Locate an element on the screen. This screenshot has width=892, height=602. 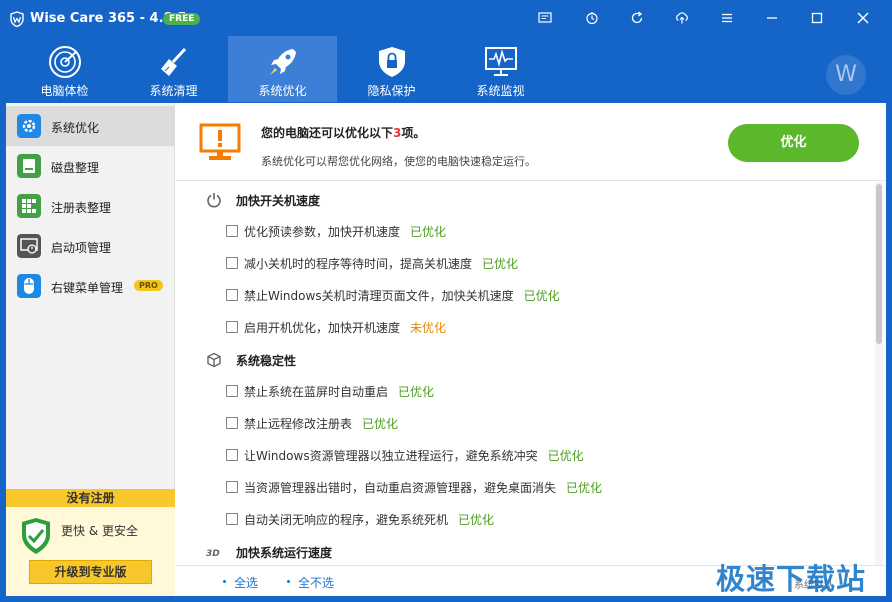
promo-panel: 更快 & 更安全 升级到专业版 is located at coordinates (90, 551).